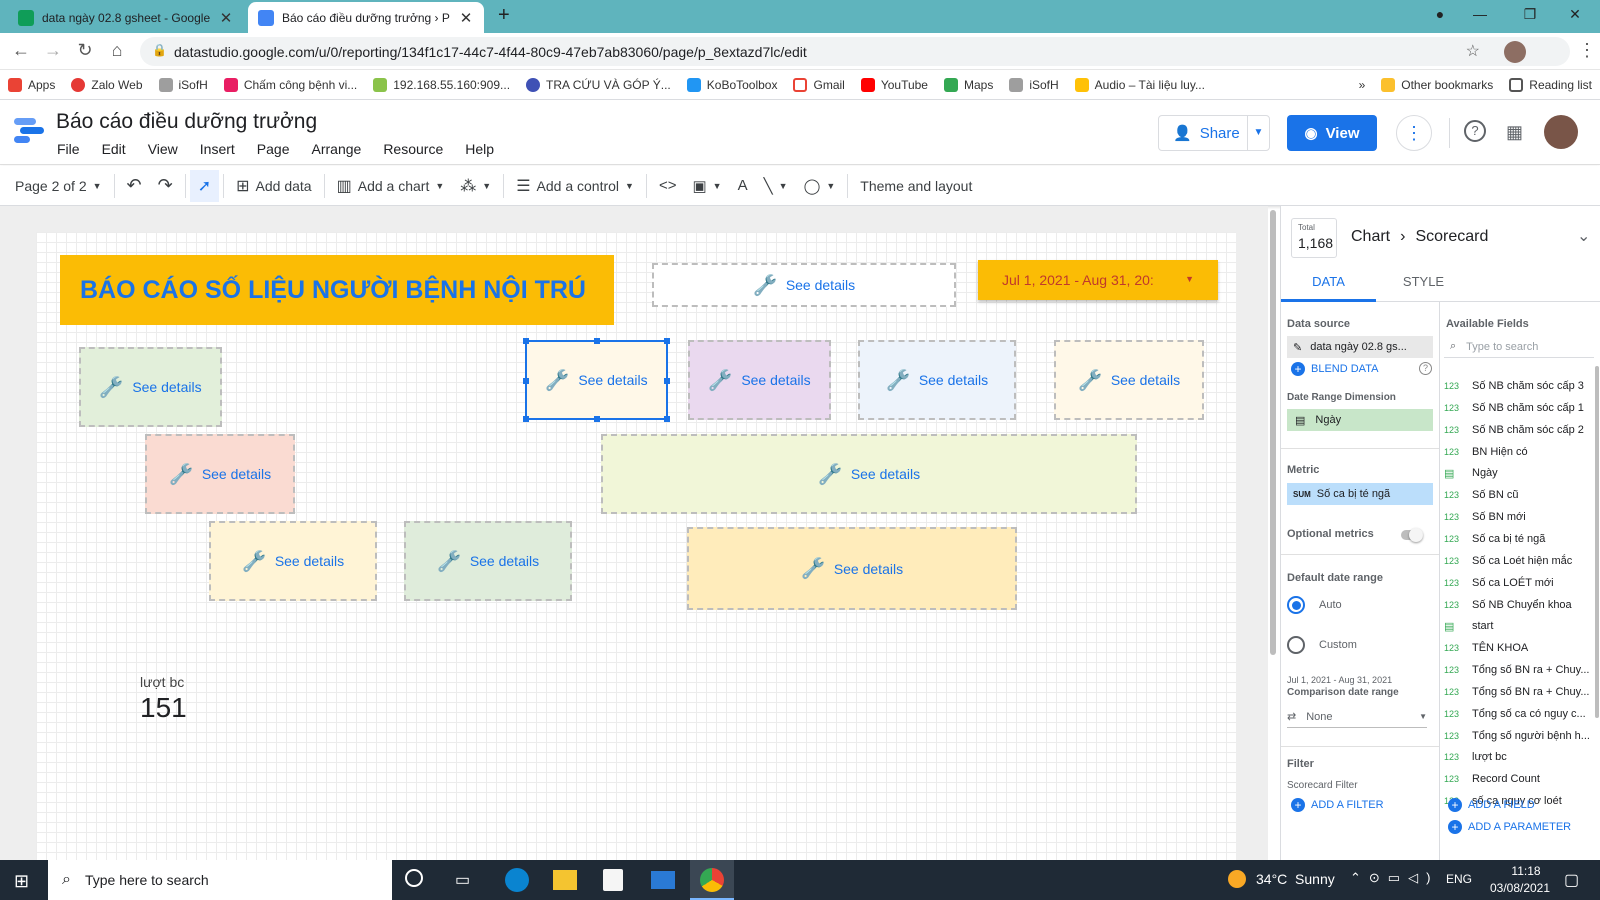 This screenshot has height=900, width=1600. I want to click on fields-scrollbar, so click(1597, 542).